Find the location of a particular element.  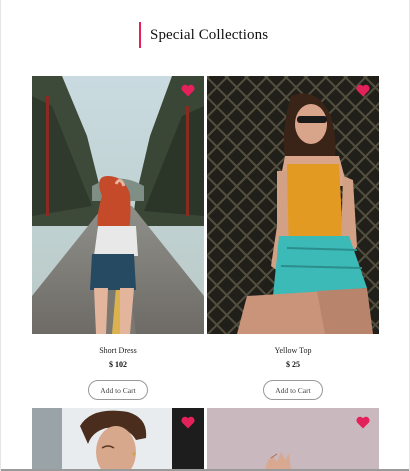

product-name: Short Dress is located at coordinates (118, 350).